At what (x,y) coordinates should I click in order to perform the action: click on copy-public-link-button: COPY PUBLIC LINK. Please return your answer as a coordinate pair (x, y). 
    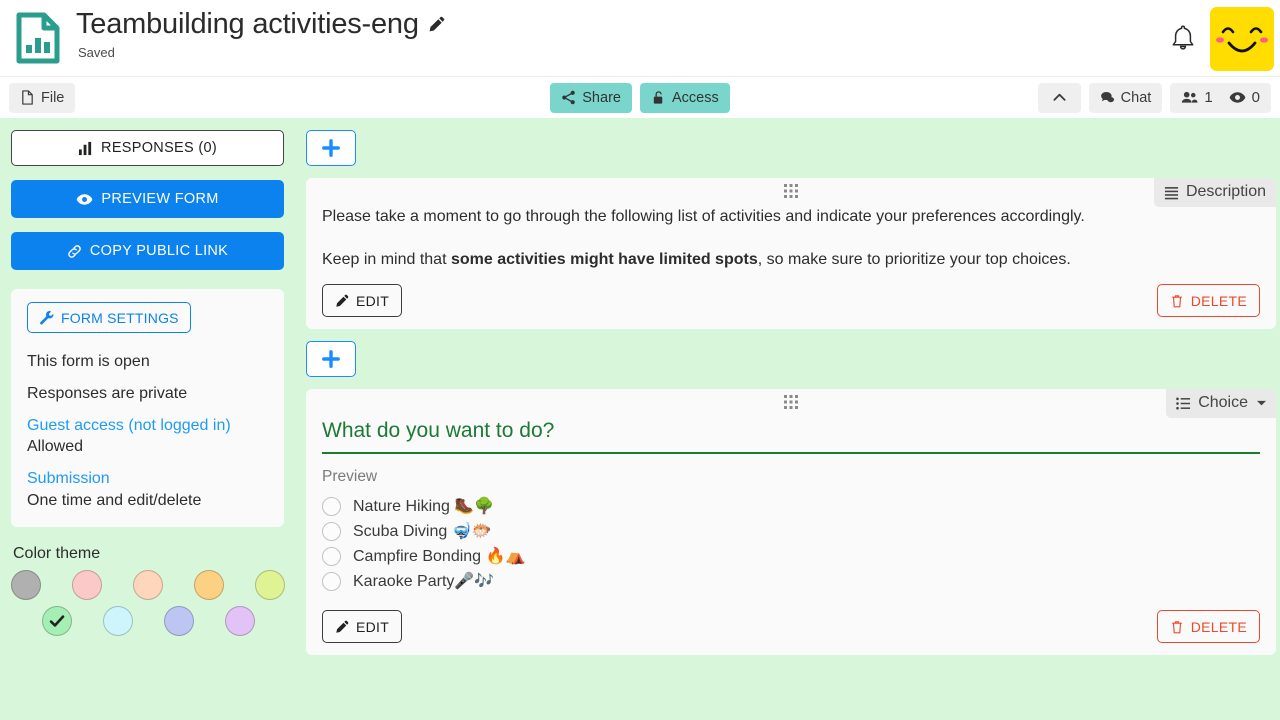
    Looking at the image, I should click on (147, 251).